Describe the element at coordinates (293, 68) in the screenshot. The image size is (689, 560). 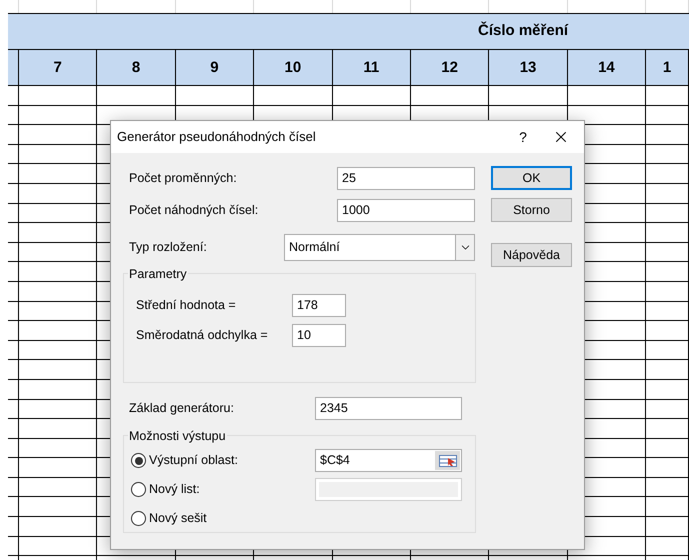
I see `column-header: 10` at that location.